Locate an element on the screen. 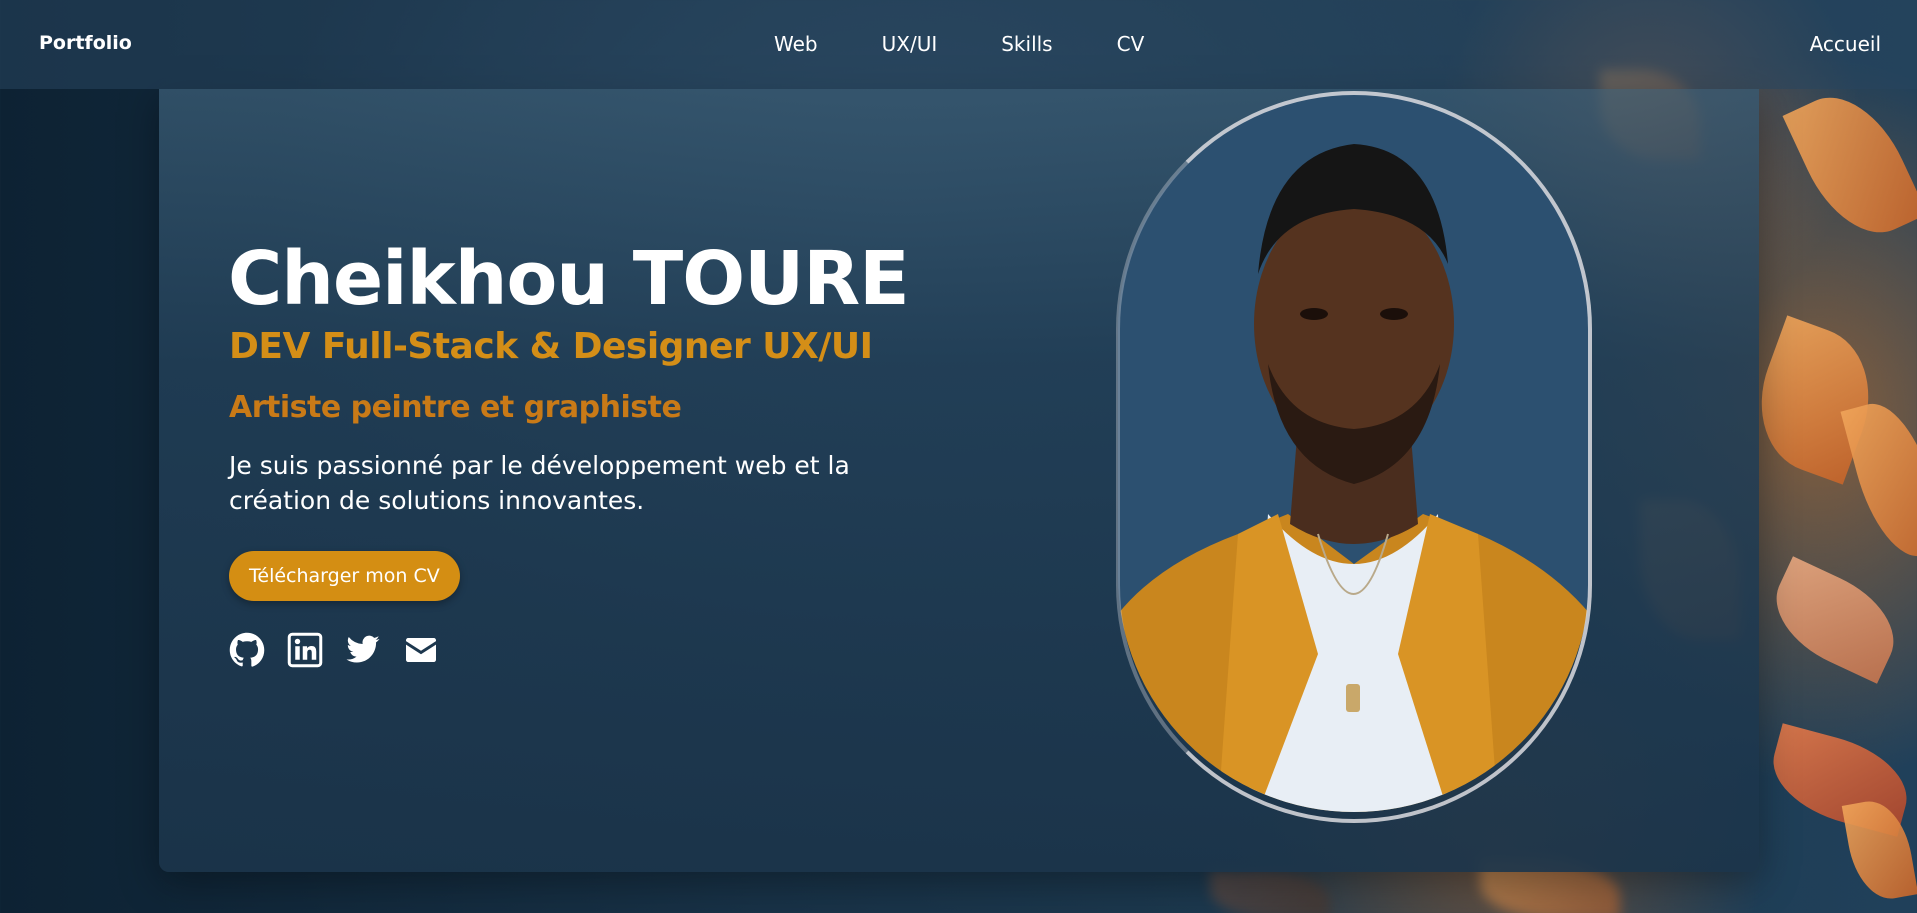 This screenshot has width=1917, height=913. linkedin-icon is located at coordinates (305, 650).